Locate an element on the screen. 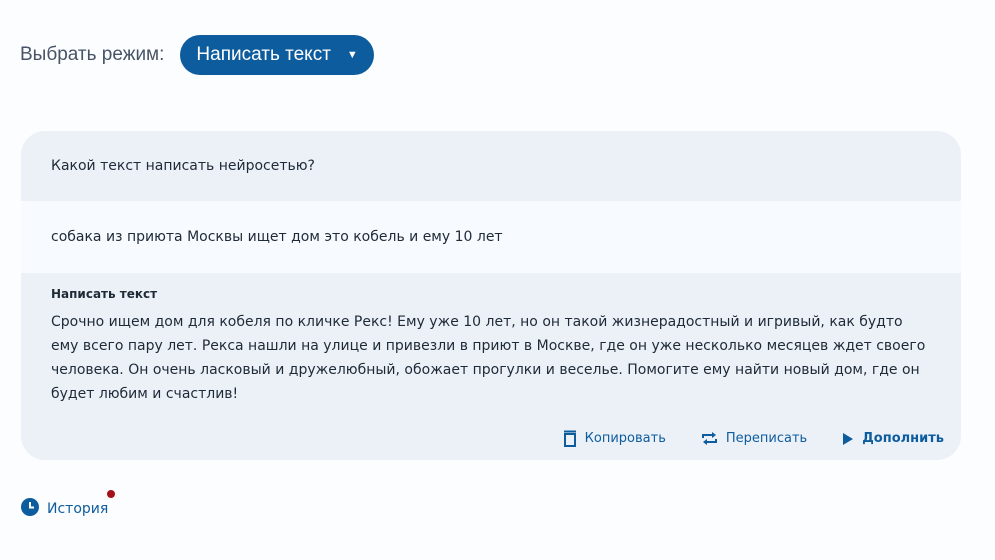  result-title: Написать текст is located at coordinates (104, 294).